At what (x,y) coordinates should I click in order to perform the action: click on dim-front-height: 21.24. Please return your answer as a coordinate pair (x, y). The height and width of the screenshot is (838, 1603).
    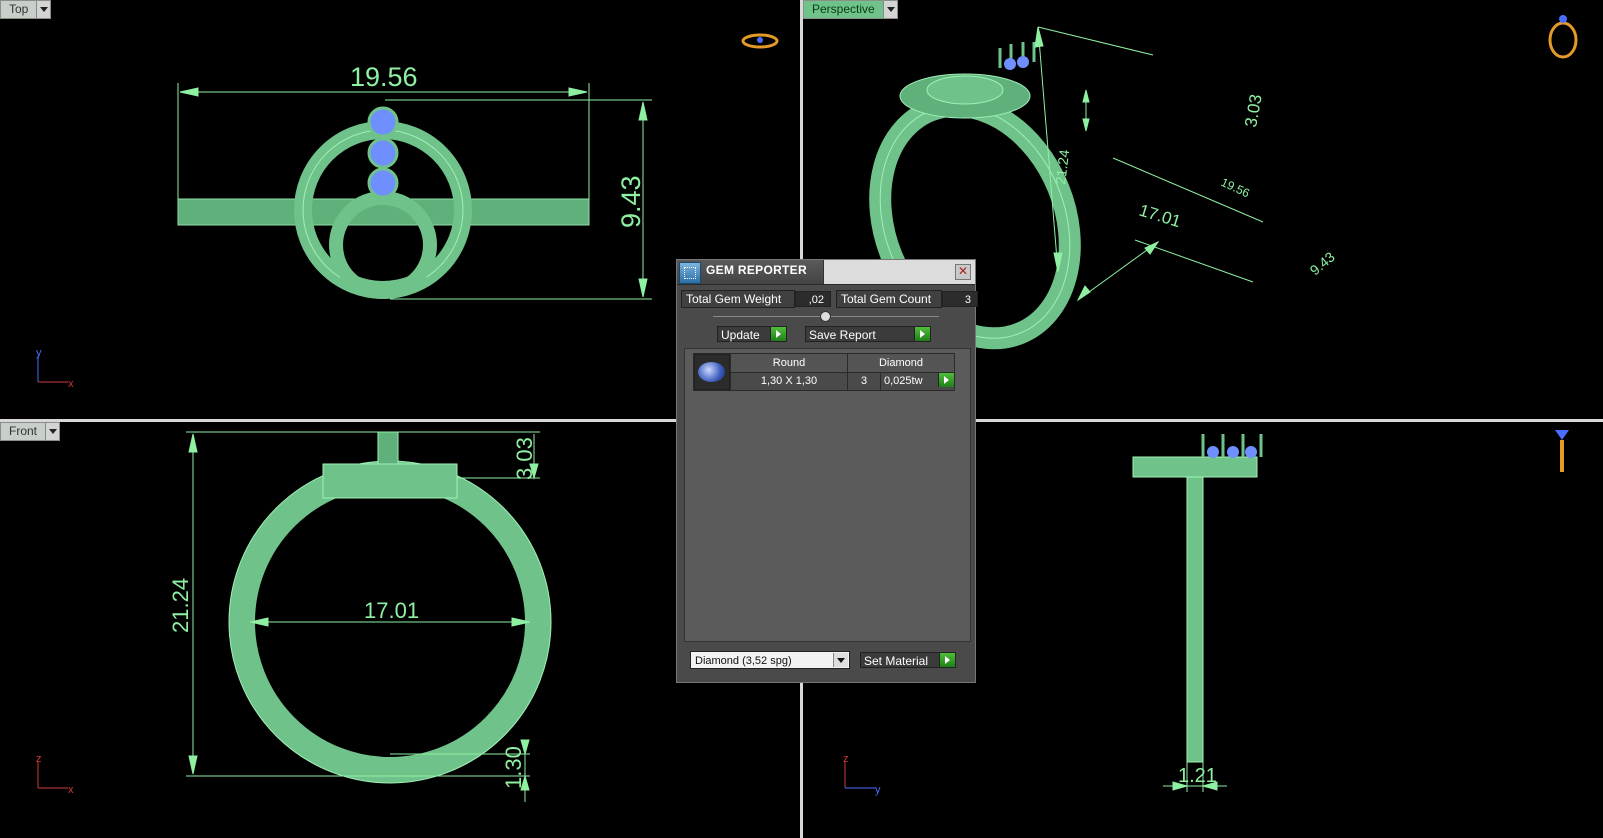
    Looking at the image, I should click on (180, 605).